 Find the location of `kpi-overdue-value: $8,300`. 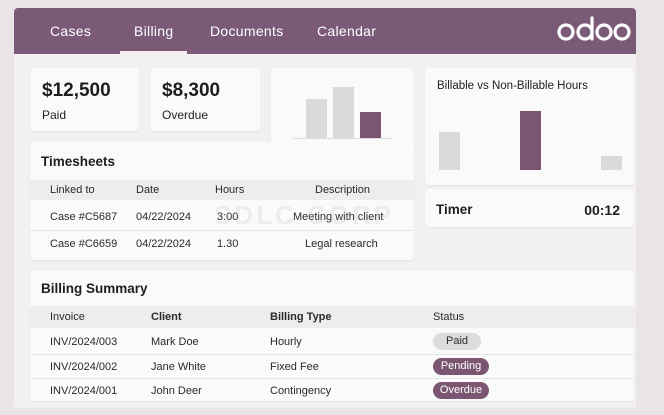

kpi-overdue-value: $8,300 is located at coordinates (191, 90).